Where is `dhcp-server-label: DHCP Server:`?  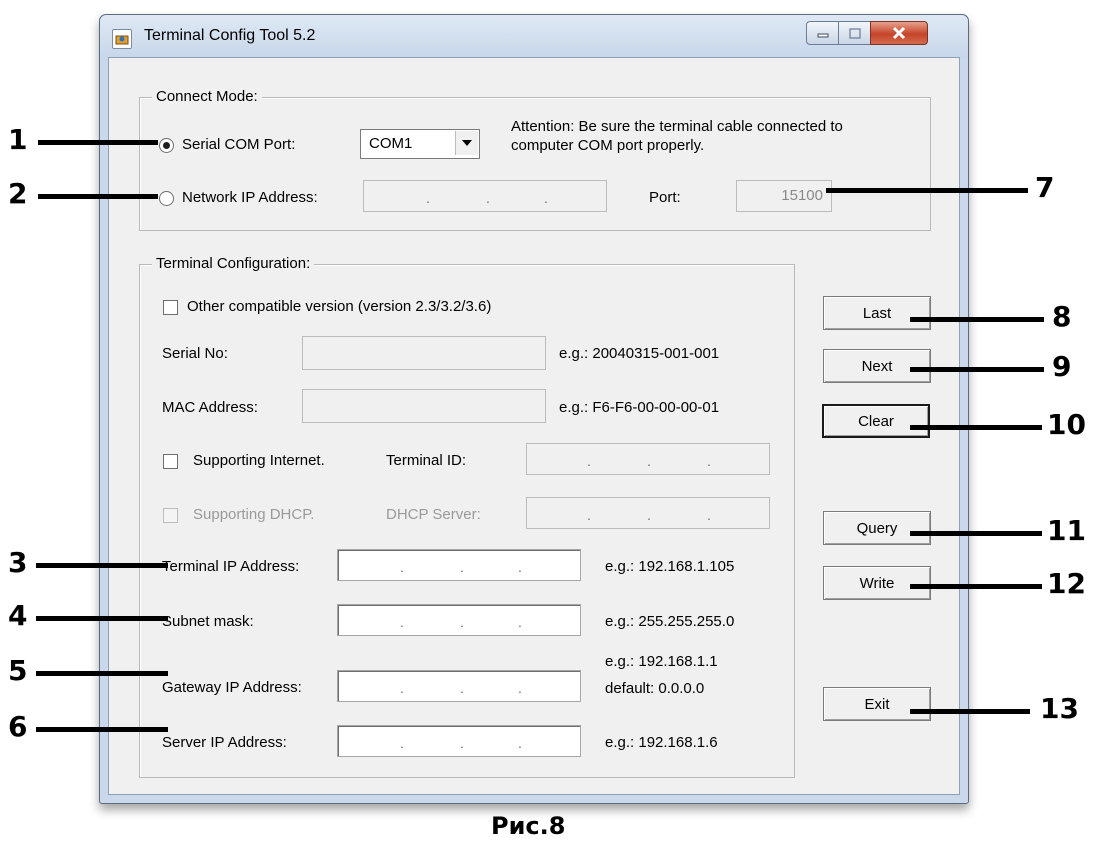 dhcp-server-label: DHCP Server: is located at coordinates (433, 514).